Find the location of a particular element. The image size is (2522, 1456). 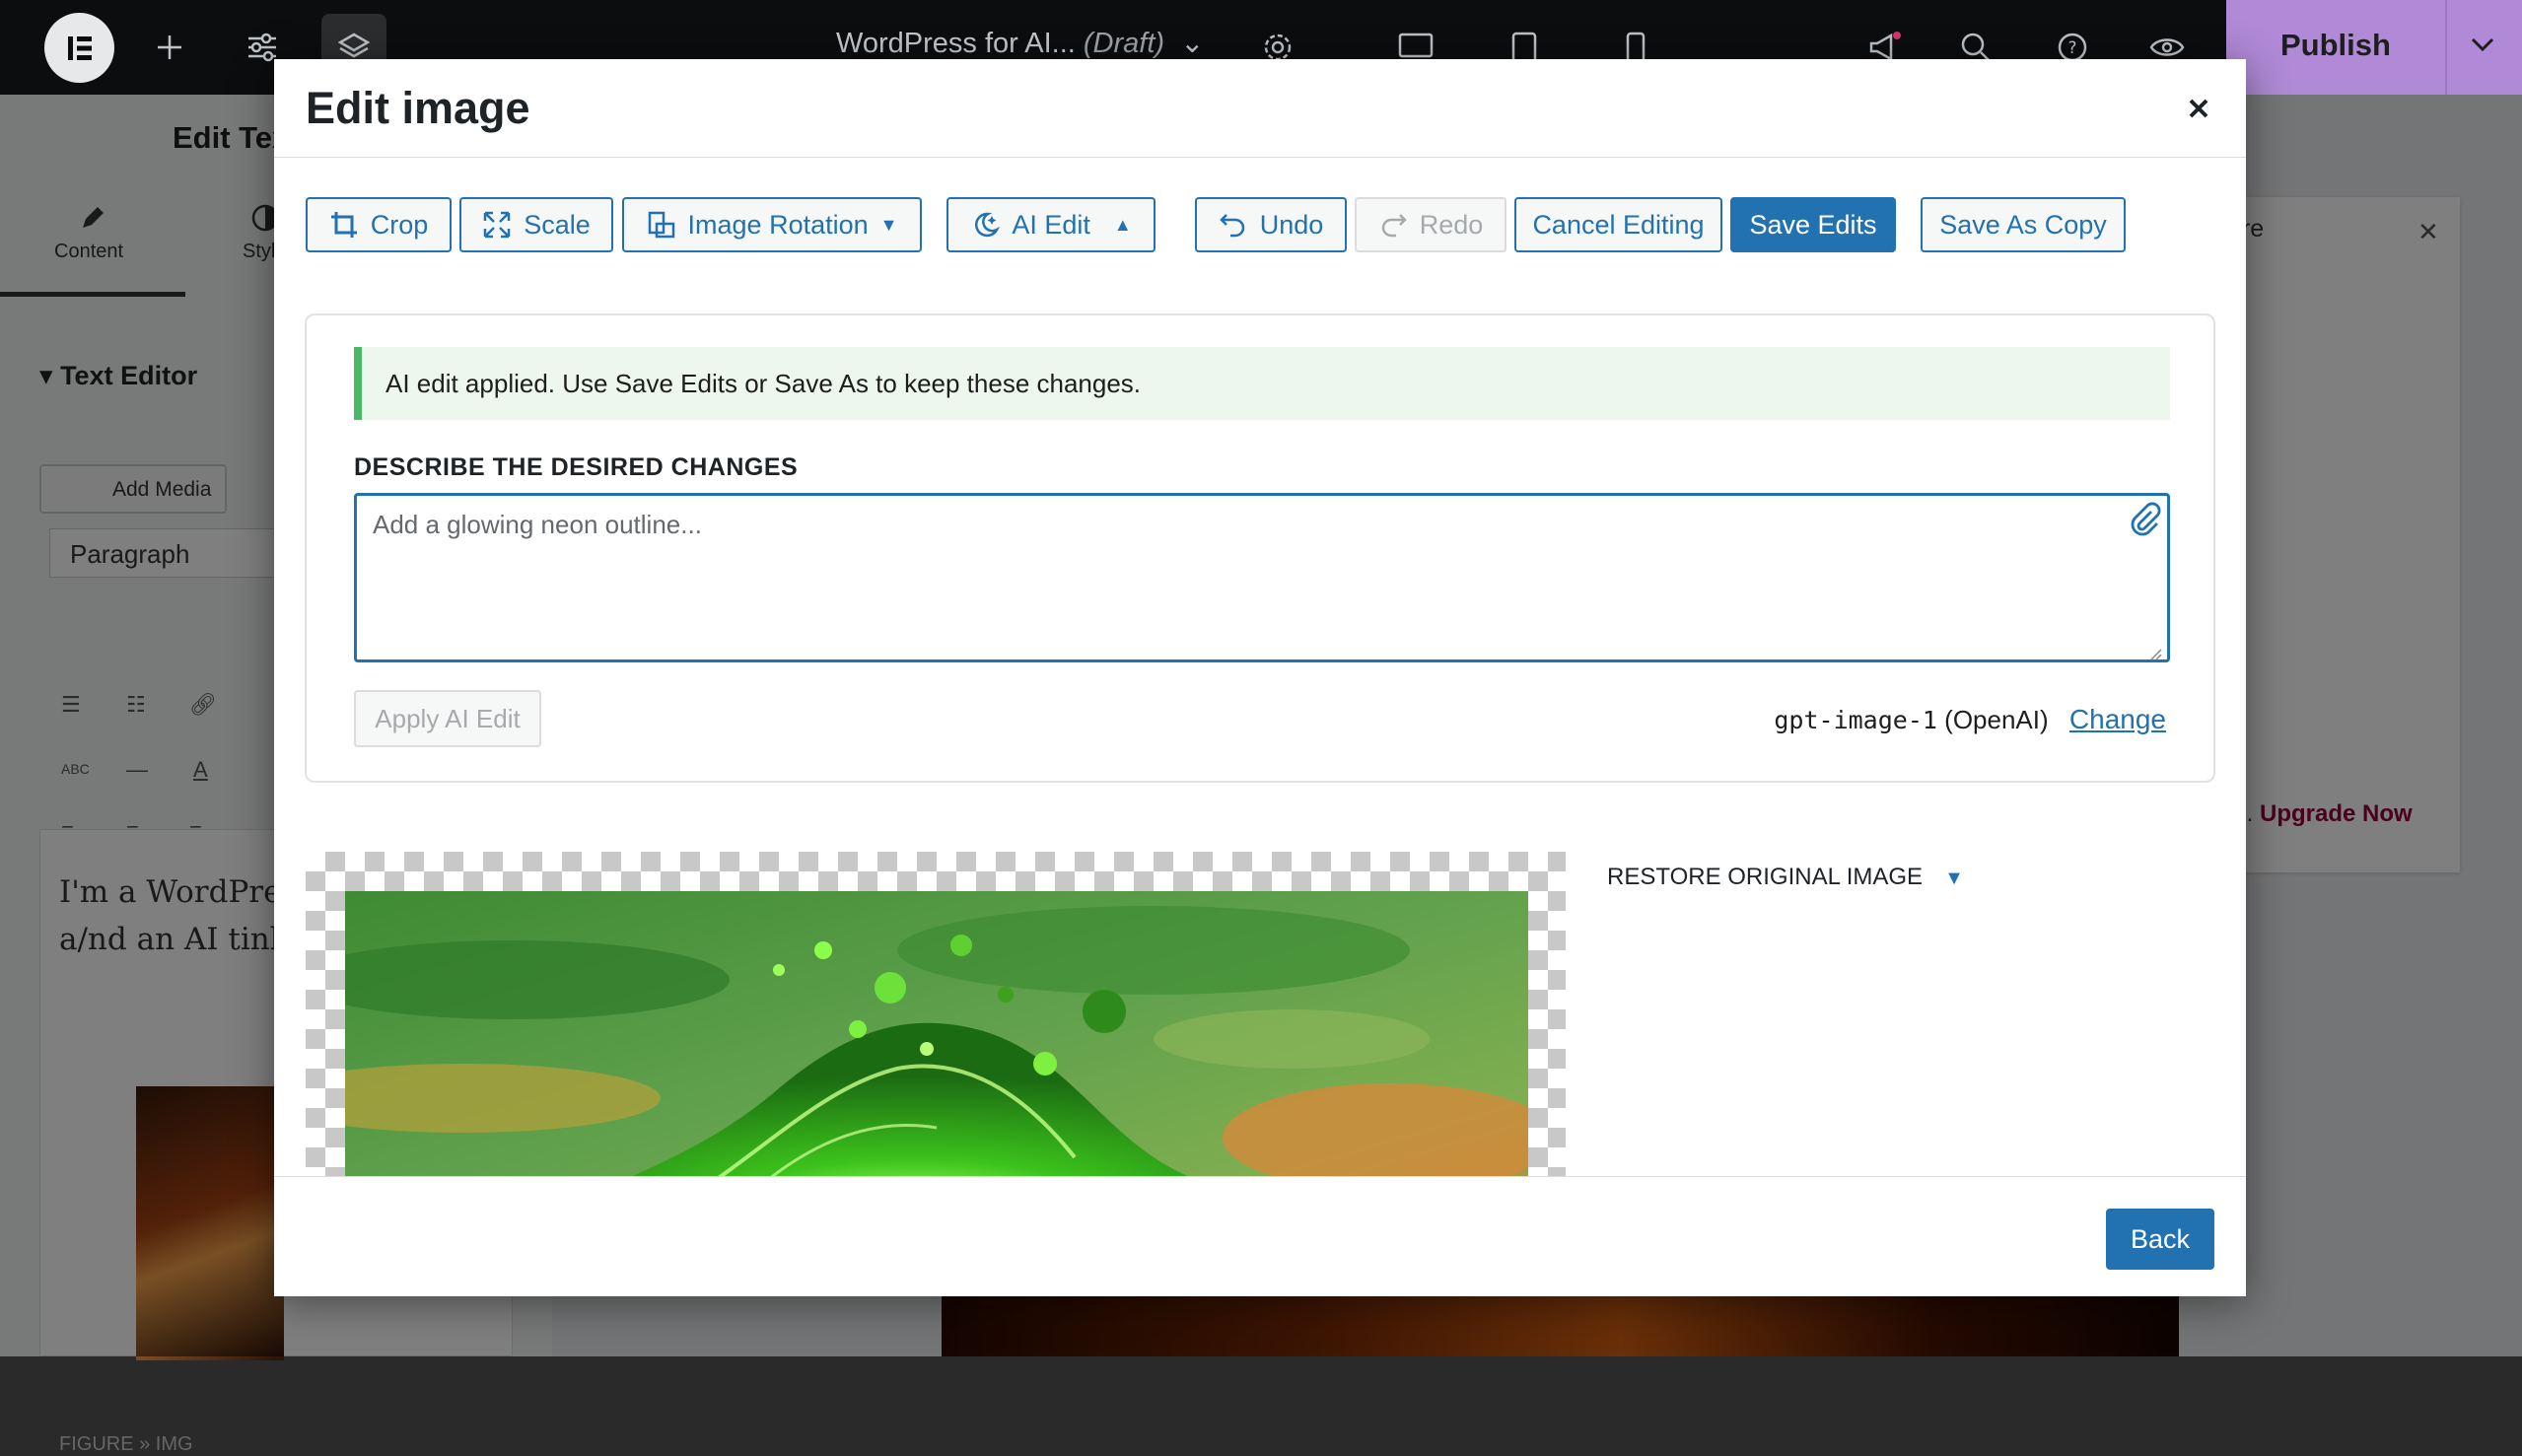

save-as-copy-button: Save As Copy is located at coordinates (2023, 224).